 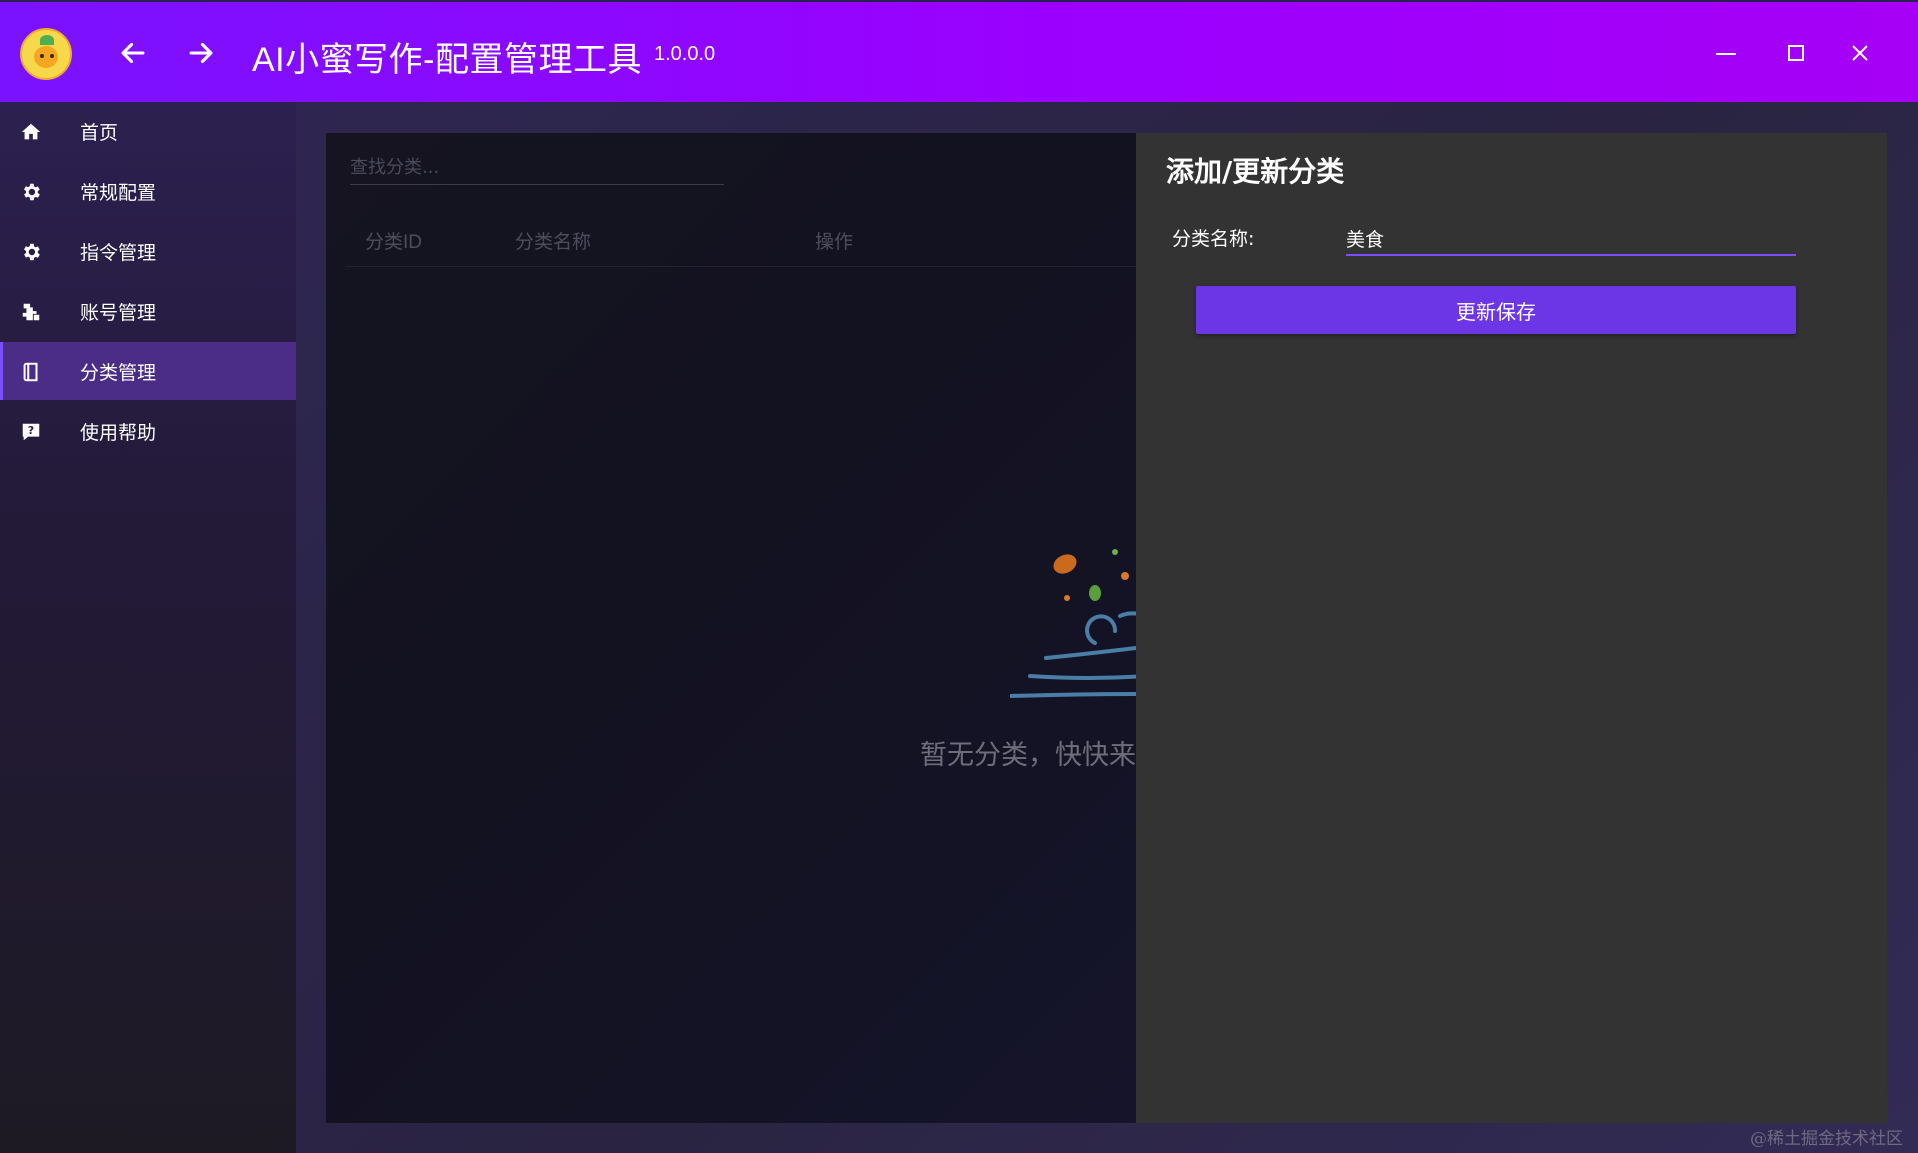 I want to click on sidebar-item-general-config: 常规配置, so click(x=148, y=191).